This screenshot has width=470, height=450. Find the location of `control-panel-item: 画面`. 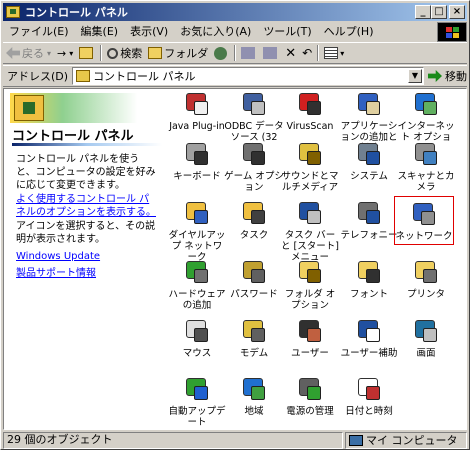

control-panel-item: 画面 is located at coordinates (426, 337).